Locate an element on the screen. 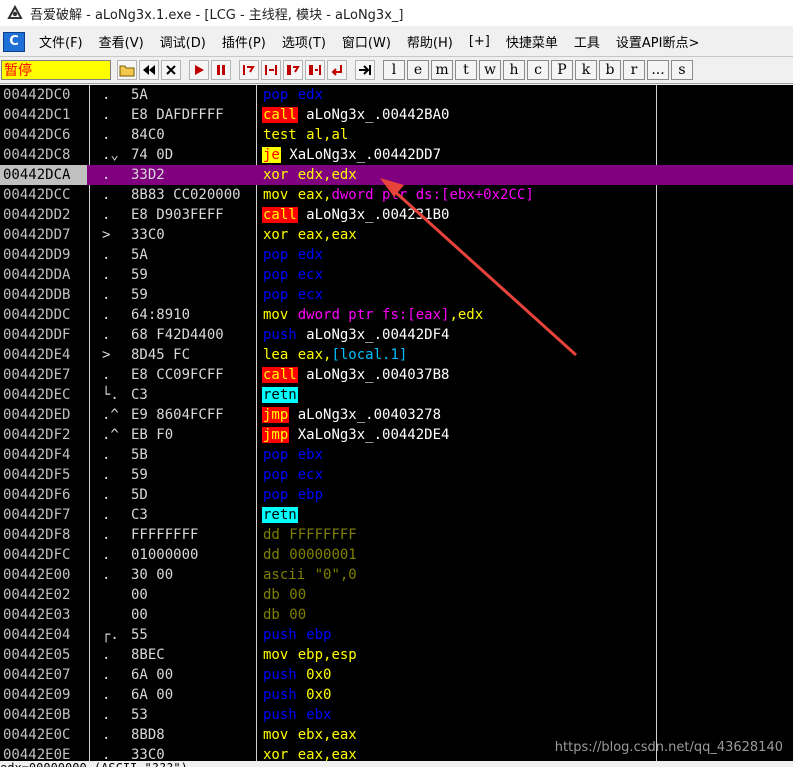 The width and height of the screenshot is (793, 767). instruction-row: 00442DF4. 5B pop ebx is located at coordinates (396, 455).